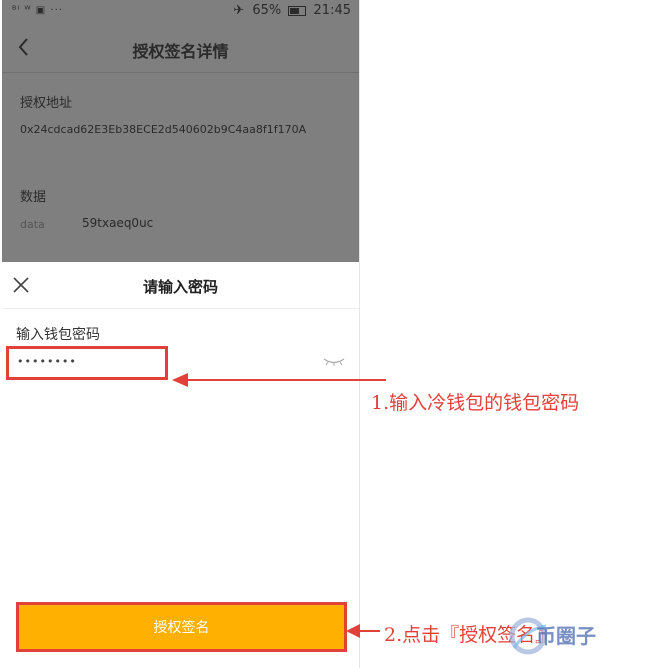  I want to click on clock: 21:45, so click(332, 10).